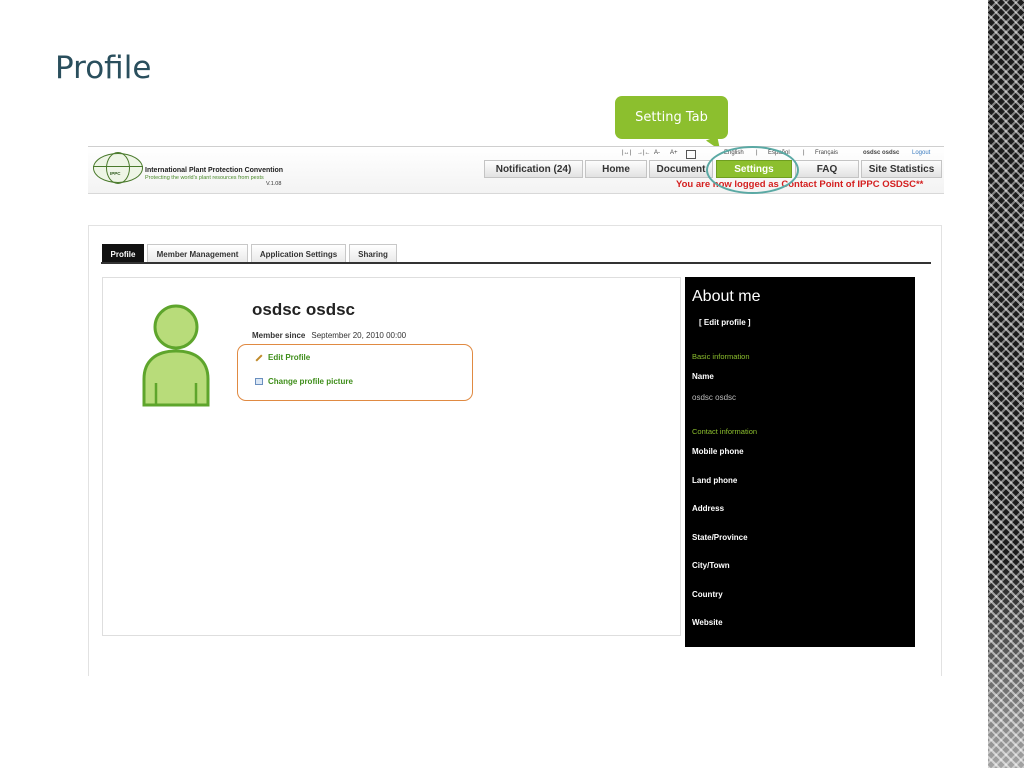 Image resolution: width=1024 pixels, height=768 pixels. What do you see at coordinates (826, 153) in the screenshot?
I see `lang-francais: Français` at bounding box center [826, 153].